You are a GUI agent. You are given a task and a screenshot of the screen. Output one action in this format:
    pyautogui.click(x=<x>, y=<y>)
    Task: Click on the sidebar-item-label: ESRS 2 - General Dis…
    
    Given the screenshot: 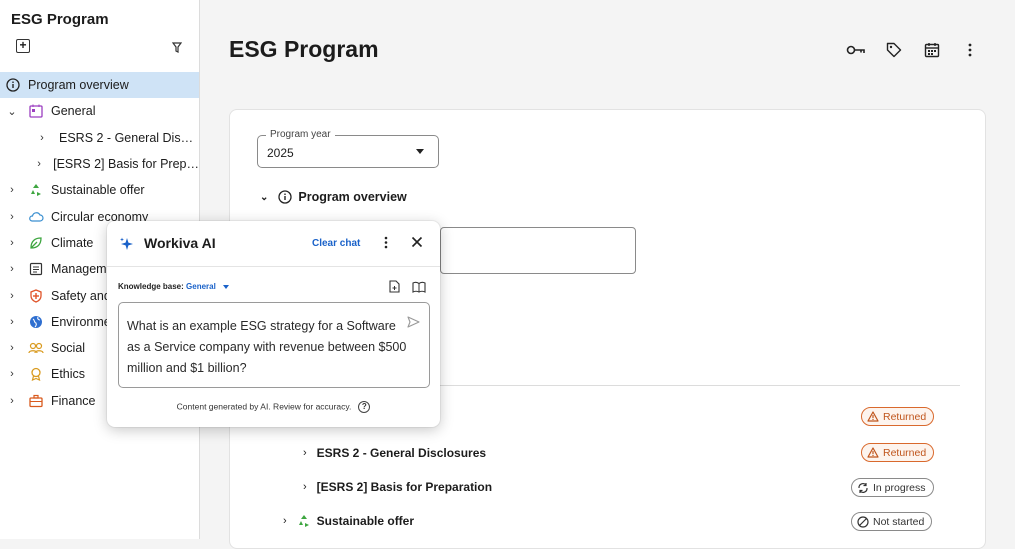 What is the action you would take?
    pyautogui.click(x=126, y=137)
    